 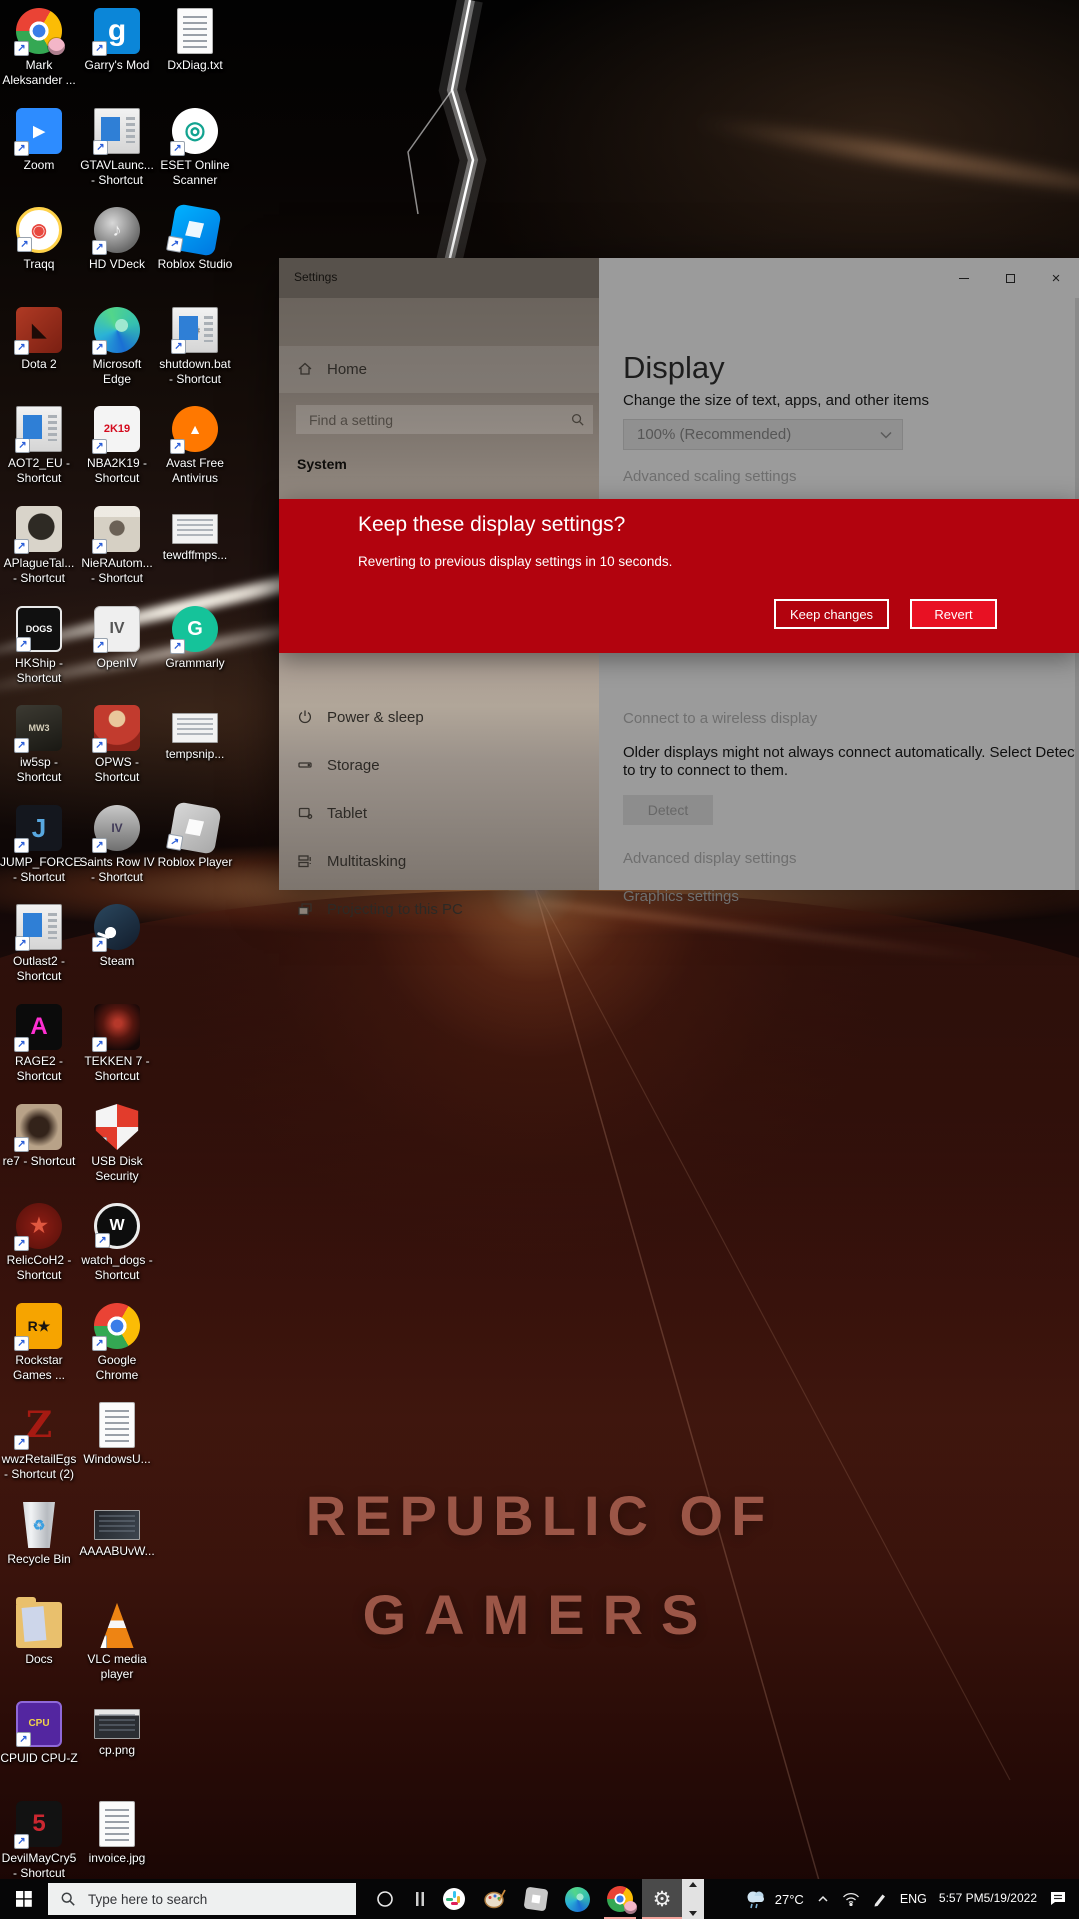 I want to click on desktop-icon: ◣ ↗ Dota 2, so click(x=39, y=339).